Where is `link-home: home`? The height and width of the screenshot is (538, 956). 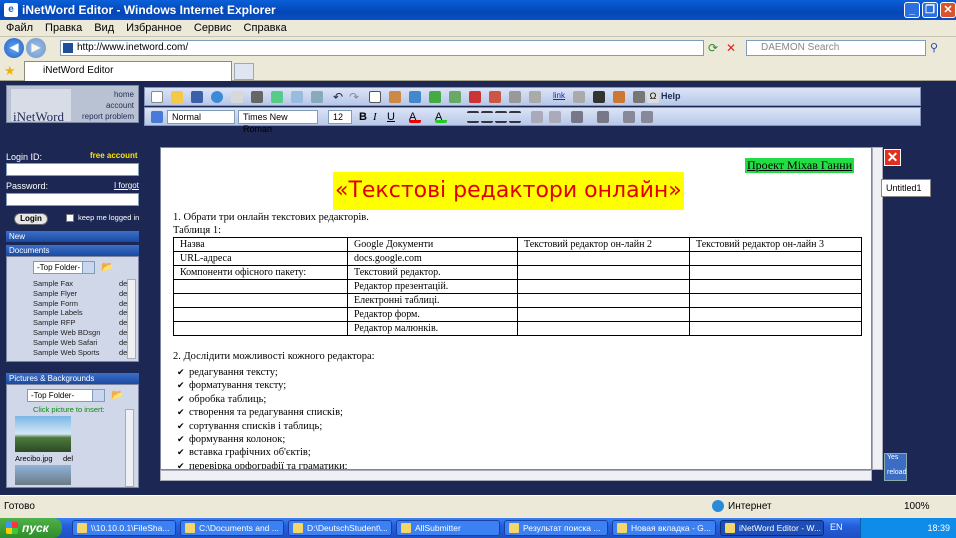
link-home: home is located at coordinates (124, 94).